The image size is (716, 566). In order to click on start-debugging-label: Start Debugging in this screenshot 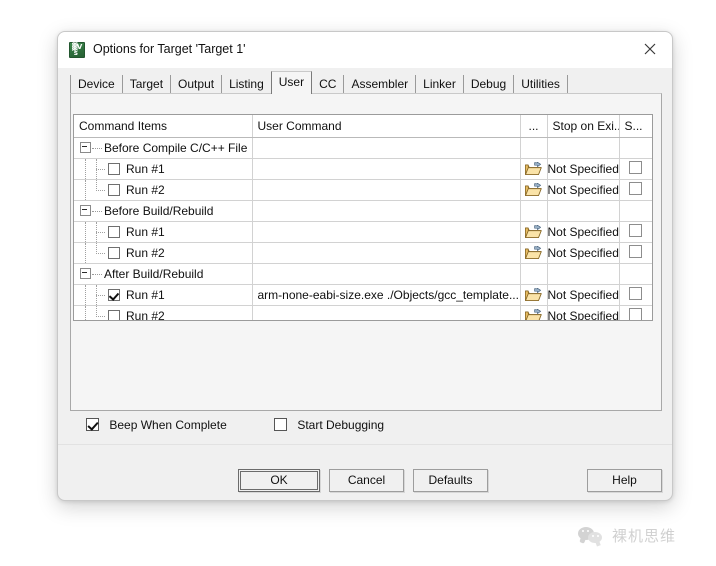, I will do `click(341, 425)`.